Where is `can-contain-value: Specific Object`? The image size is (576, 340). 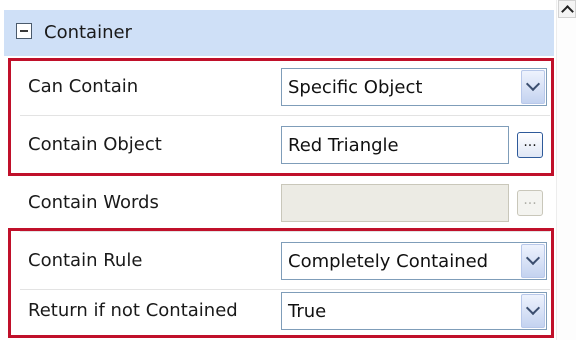
can-contain-value: Specific Object is located at coordinates (355, 87).